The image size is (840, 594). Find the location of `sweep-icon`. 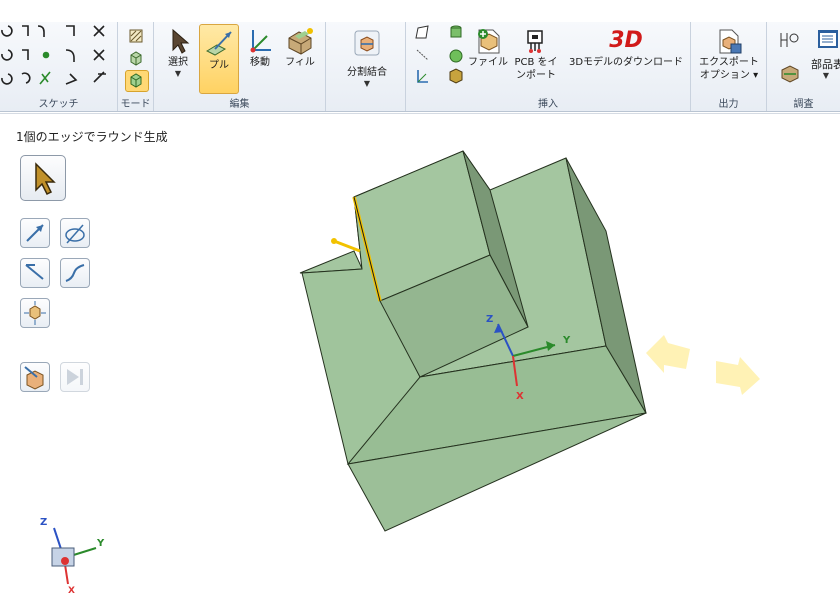

sweep-icon is located at coordinates (34, 272).